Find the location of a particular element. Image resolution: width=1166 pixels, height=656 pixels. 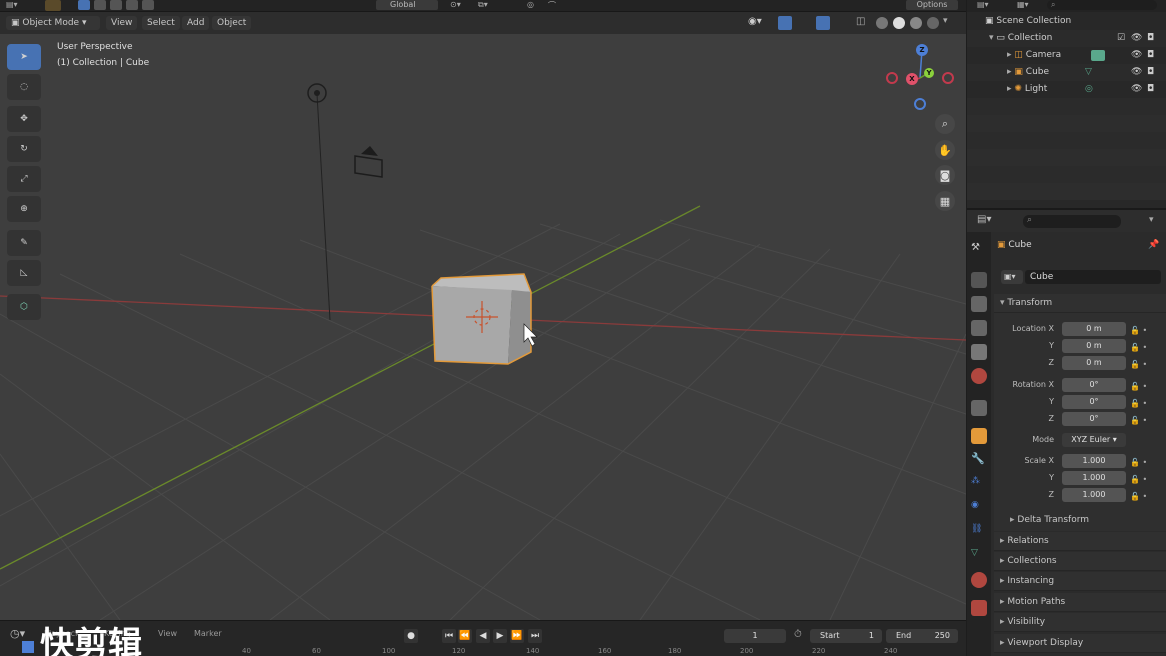

shading-material-icon is located at coordinates (916, 23).